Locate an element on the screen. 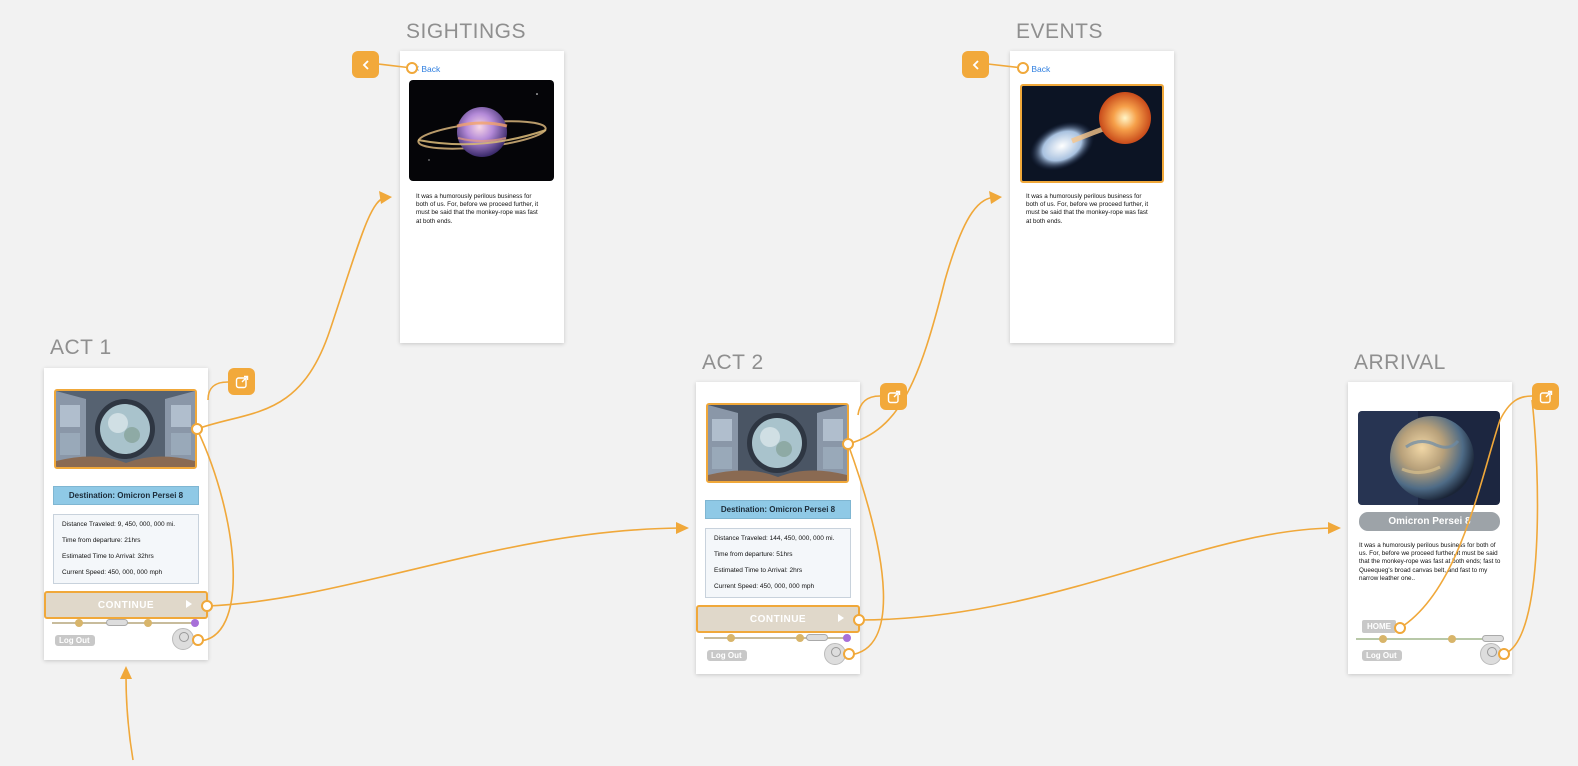 Image resolution: width=1578 pixels, height=766 pixels. artboard-title-events: EVENTS is located at coordinates (1060, 31).